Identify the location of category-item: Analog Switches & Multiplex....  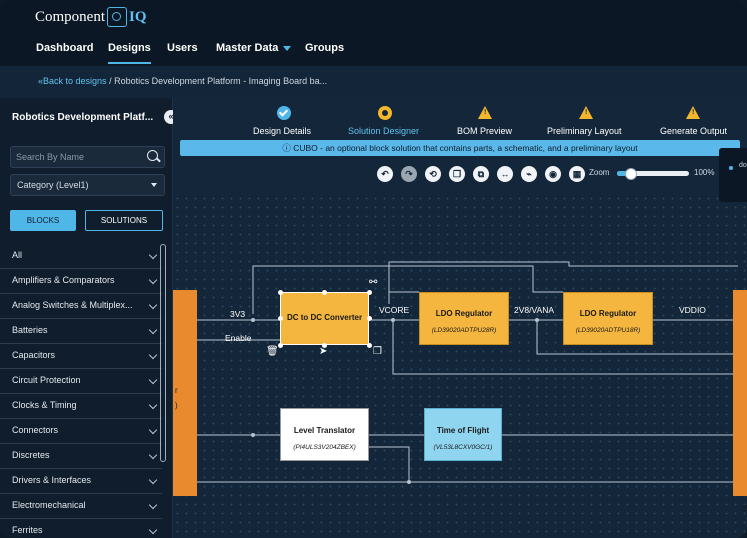
(81, 306).